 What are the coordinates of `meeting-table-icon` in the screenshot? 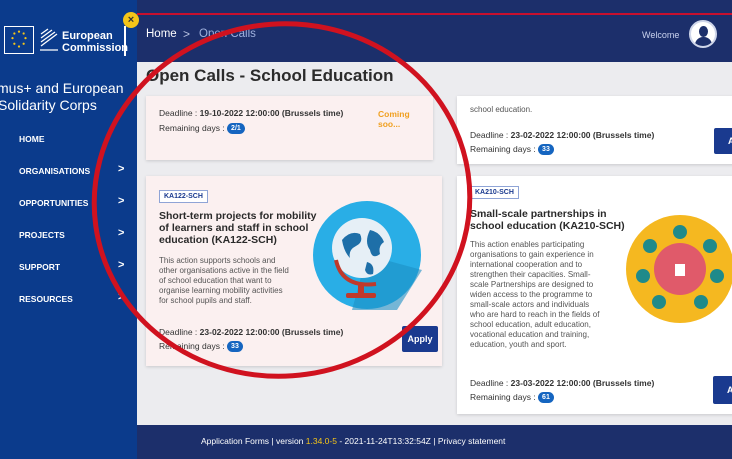 It's located at (679, 269).